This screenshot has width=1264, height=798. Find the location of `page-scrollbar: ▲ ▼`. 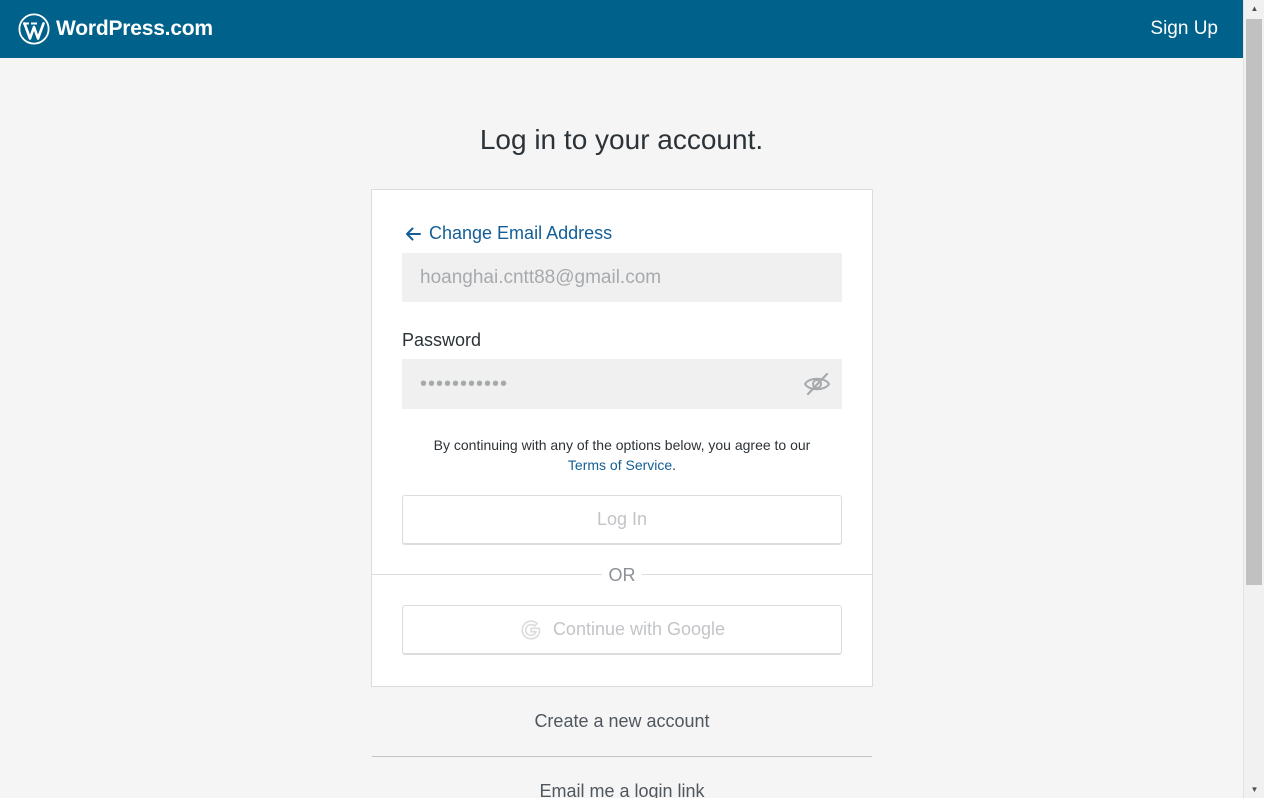

page-scrollbar: ▲ ▼ is located at coordinates (1253, 399).